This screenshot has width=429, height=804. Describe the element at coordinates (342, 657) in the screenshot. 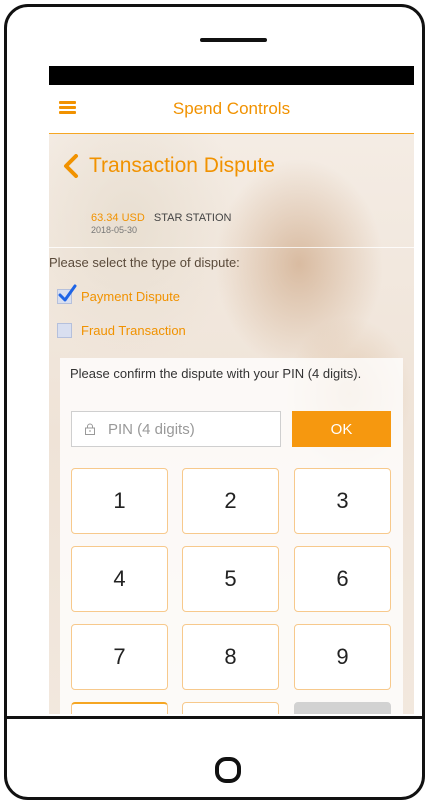

I see `keypad-key-9: 9` at that location.